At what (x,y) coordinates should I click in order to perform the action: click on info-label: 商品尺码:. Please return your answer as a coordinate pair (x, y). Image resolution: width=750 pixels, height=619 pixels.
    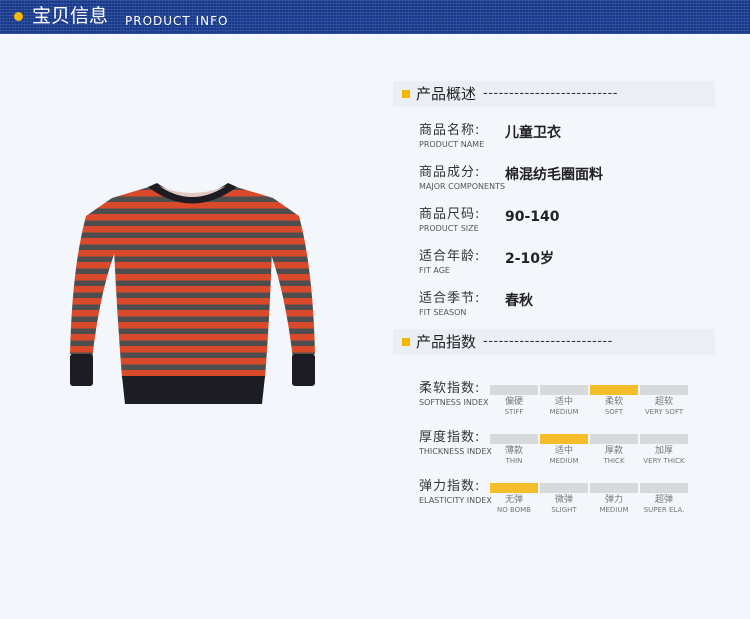
    Looking at the image, I should click on (450, 214).